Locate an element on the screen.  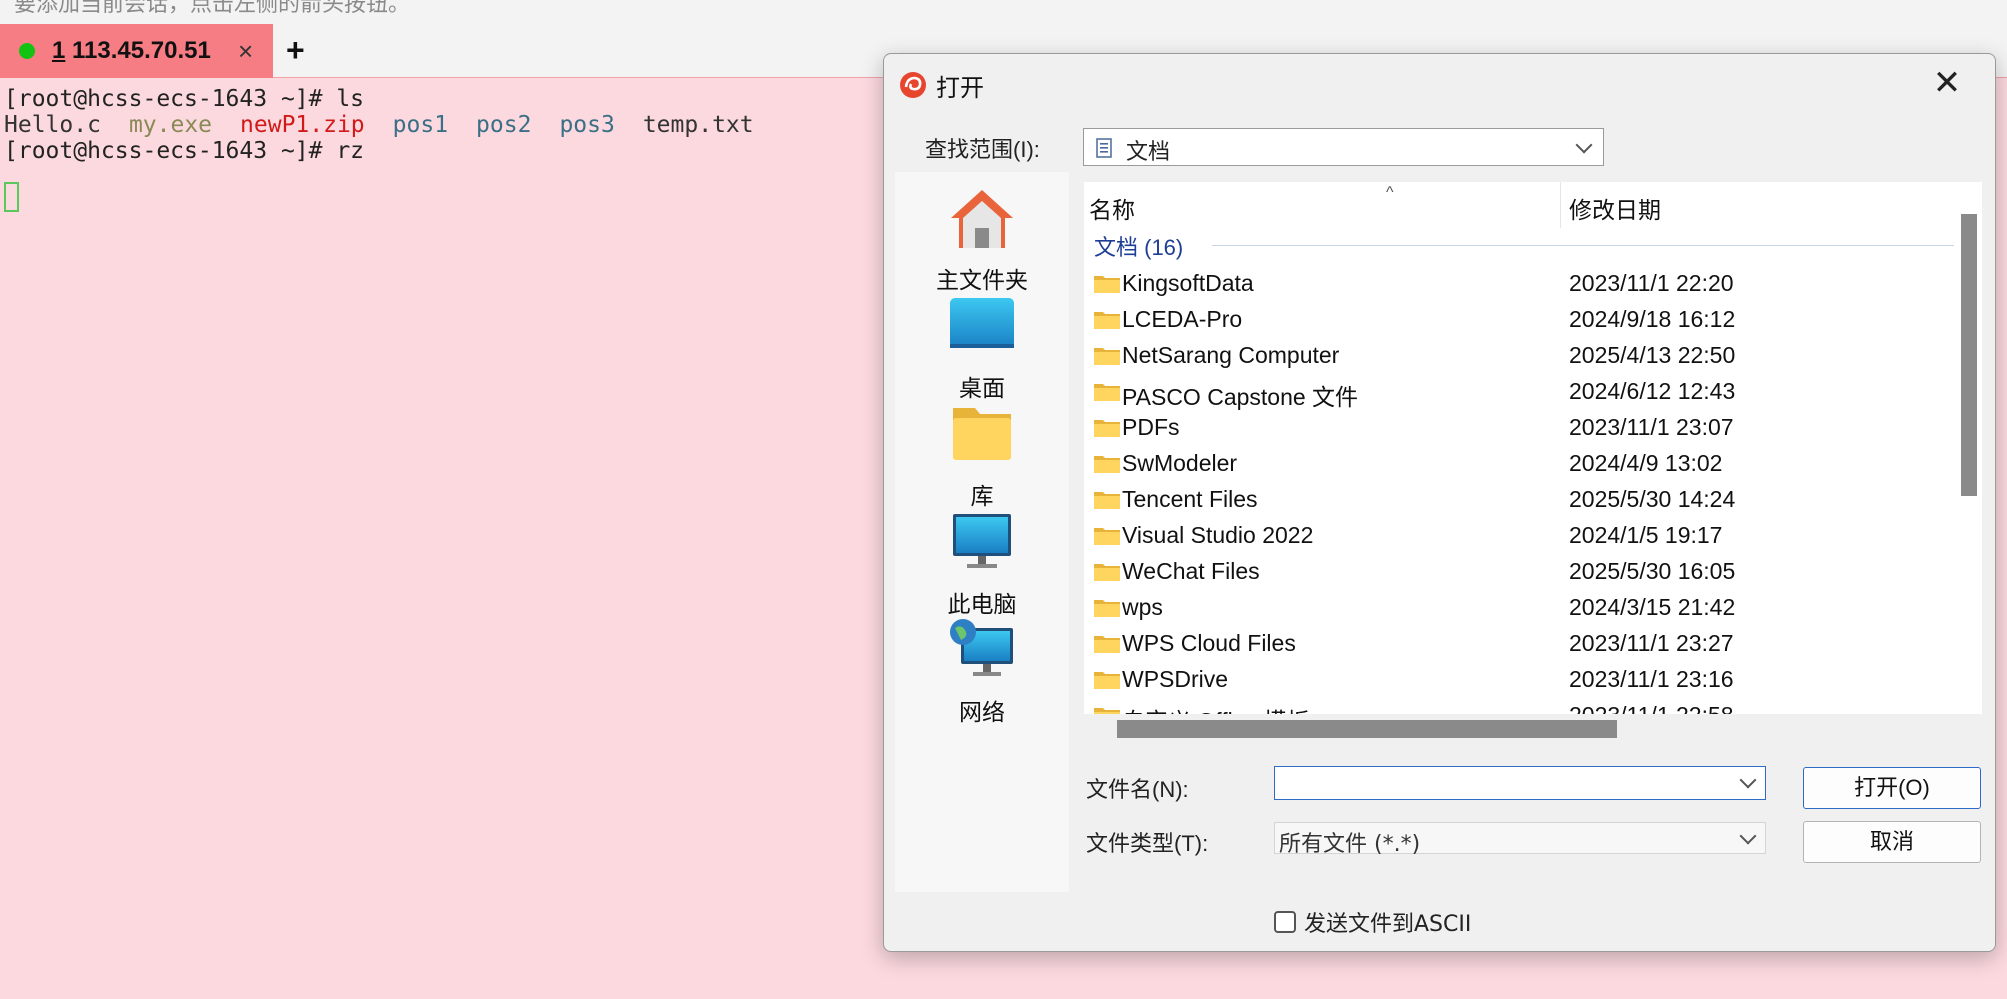
file-list-header: 名称 ^ 修改日期 is located at coordinates (1519, 205).